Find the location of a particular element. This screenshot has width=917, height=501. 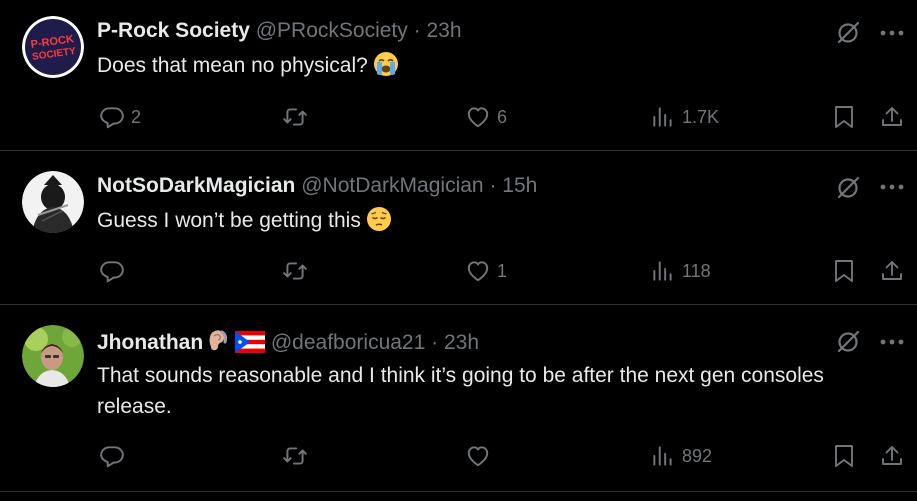

like-button: 6 is located at coordinates (486, 117).